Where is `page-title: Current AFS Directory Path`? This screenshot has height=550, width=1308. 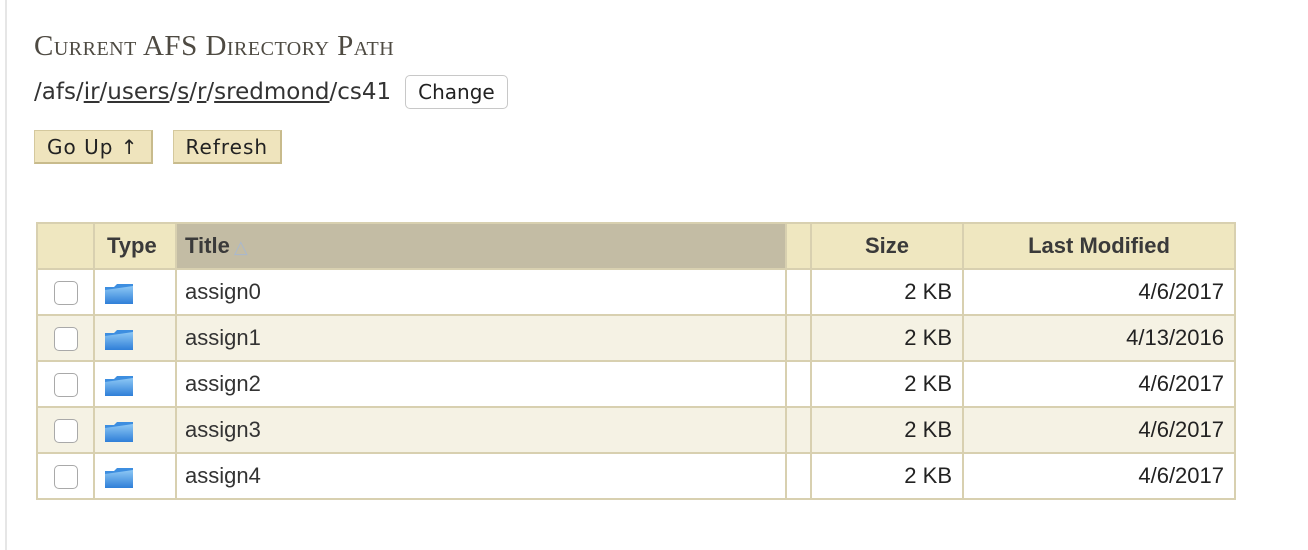
page-title: Current AFS Directory Path is located at coordinates (214, 46).